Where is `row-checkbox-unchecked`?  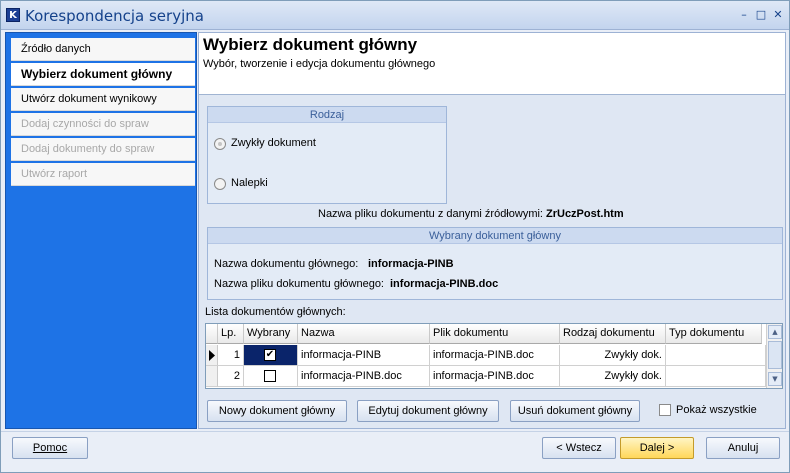
row-checkbox-unchecked is located at coordinates (270, 376).